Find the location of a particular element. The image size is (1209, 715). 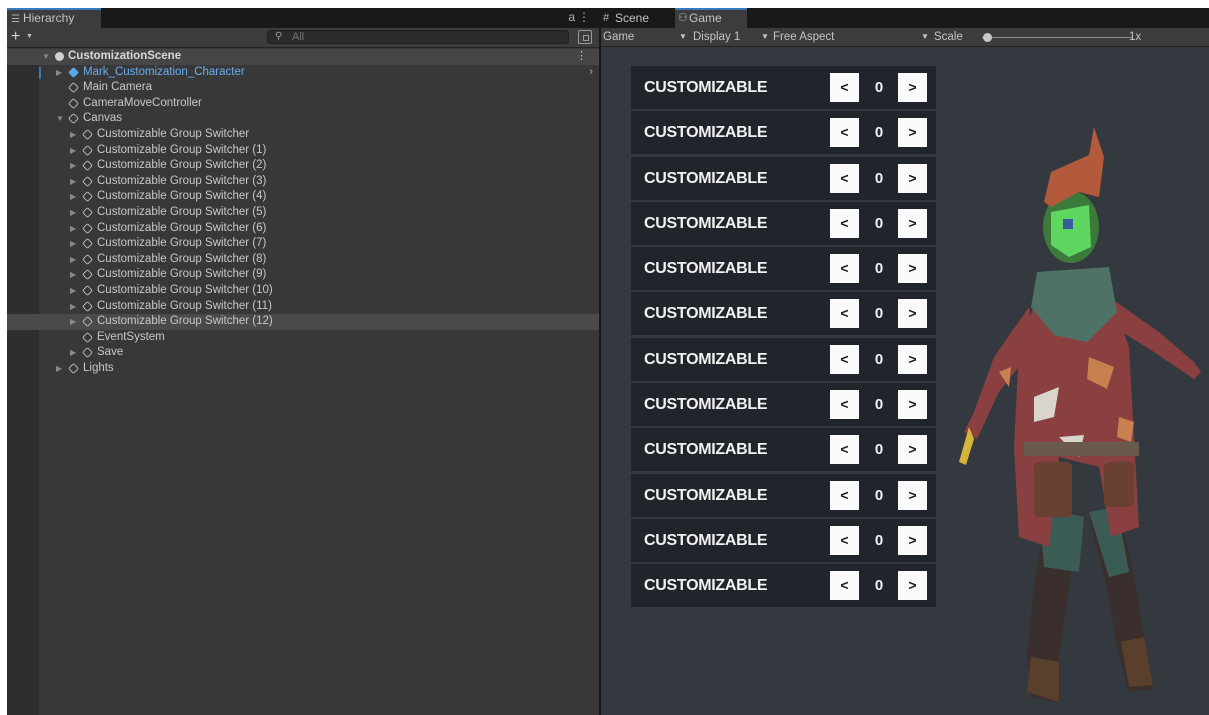

customization-label: CUSTOMIZABLE is located at coordinates (706, 269).